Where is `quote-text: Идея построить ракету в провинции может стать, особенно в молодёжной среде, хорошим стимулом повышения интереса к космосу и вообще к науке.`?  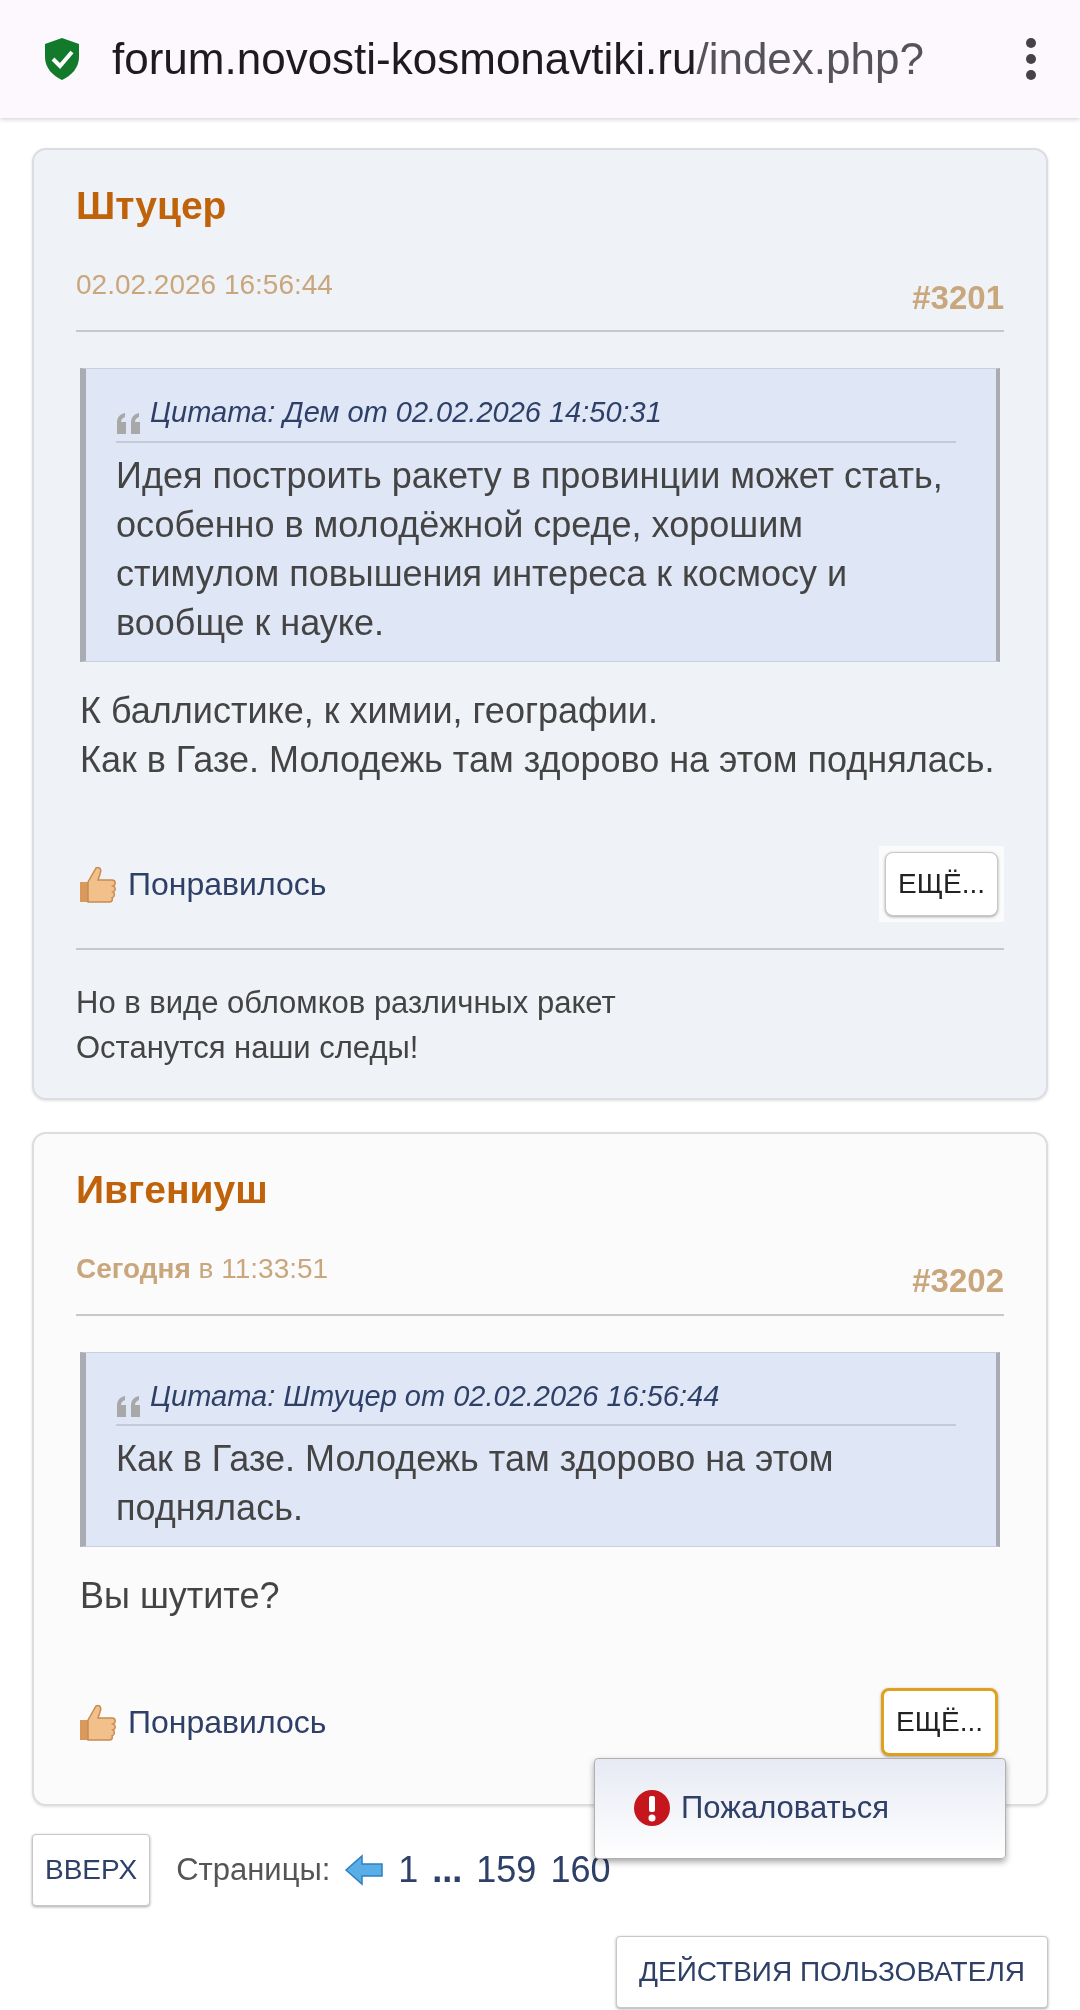
quote-text: Идея построить ракету в провинции может стать, особенно в молодёжной среде, хорошим стимулом повышения интереса к космосу и вообще к науке. is located at coordinates (530, 549).